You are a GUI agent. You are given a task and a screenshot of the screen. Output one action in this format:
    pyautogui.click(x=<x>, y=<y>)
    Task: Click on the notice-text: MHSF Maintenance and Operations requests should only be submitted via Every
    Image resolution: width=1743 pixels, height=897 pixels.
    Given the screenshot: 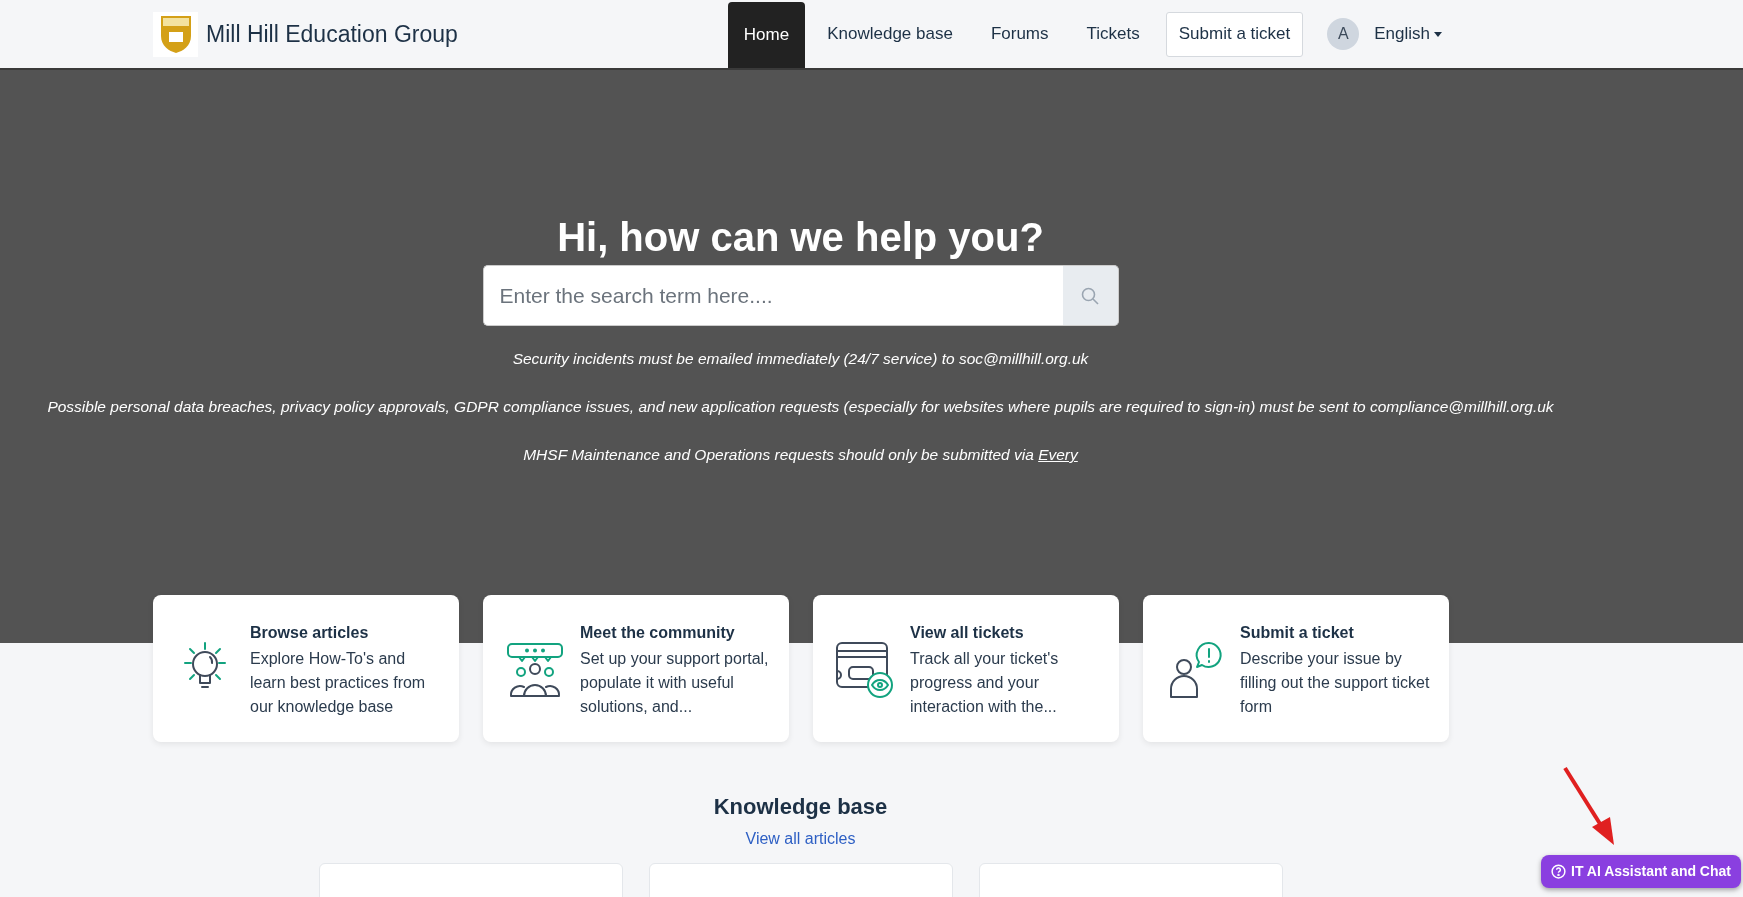 What is the action you would take?
    pyautogui.click(x=800, y=455)
    